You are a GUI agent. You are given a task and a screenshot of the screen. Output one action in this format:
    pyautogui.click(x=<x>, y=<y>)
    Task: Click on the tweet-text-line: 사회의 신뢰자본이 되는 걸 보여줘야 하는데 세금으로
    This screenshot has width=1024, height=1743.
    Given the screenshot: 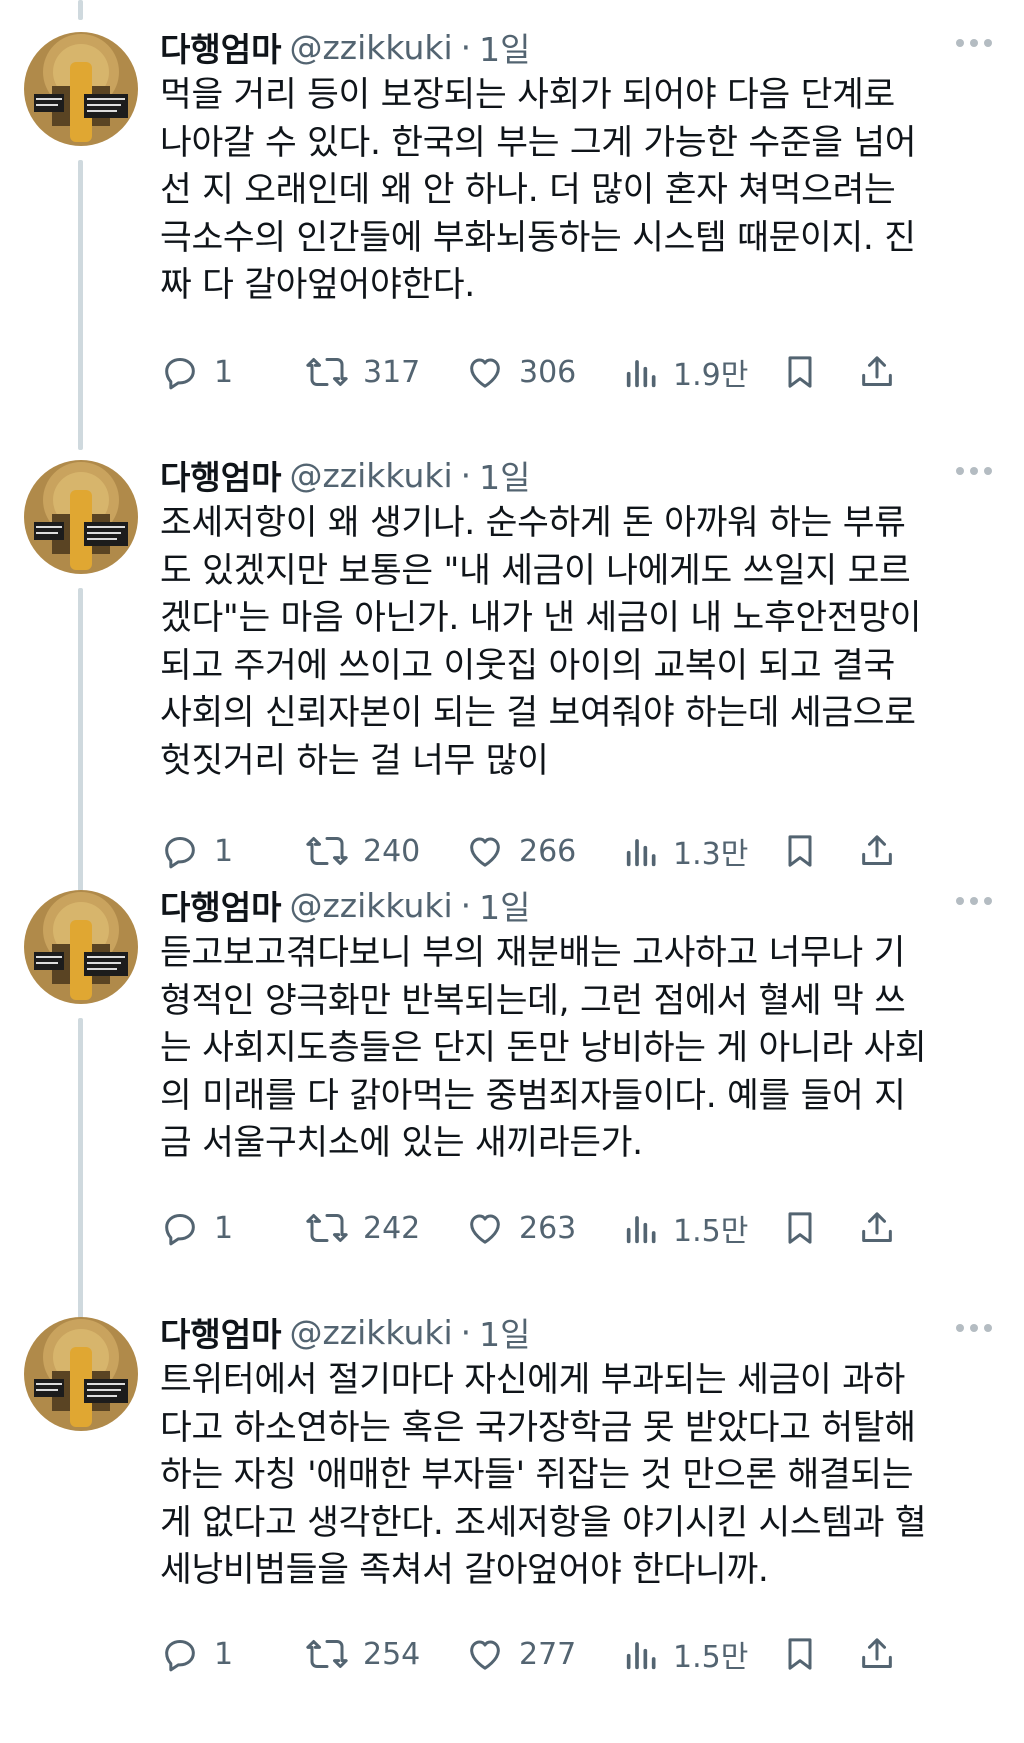 What is the action you would take?
    pyautogui.click(x=538, y=713)
    